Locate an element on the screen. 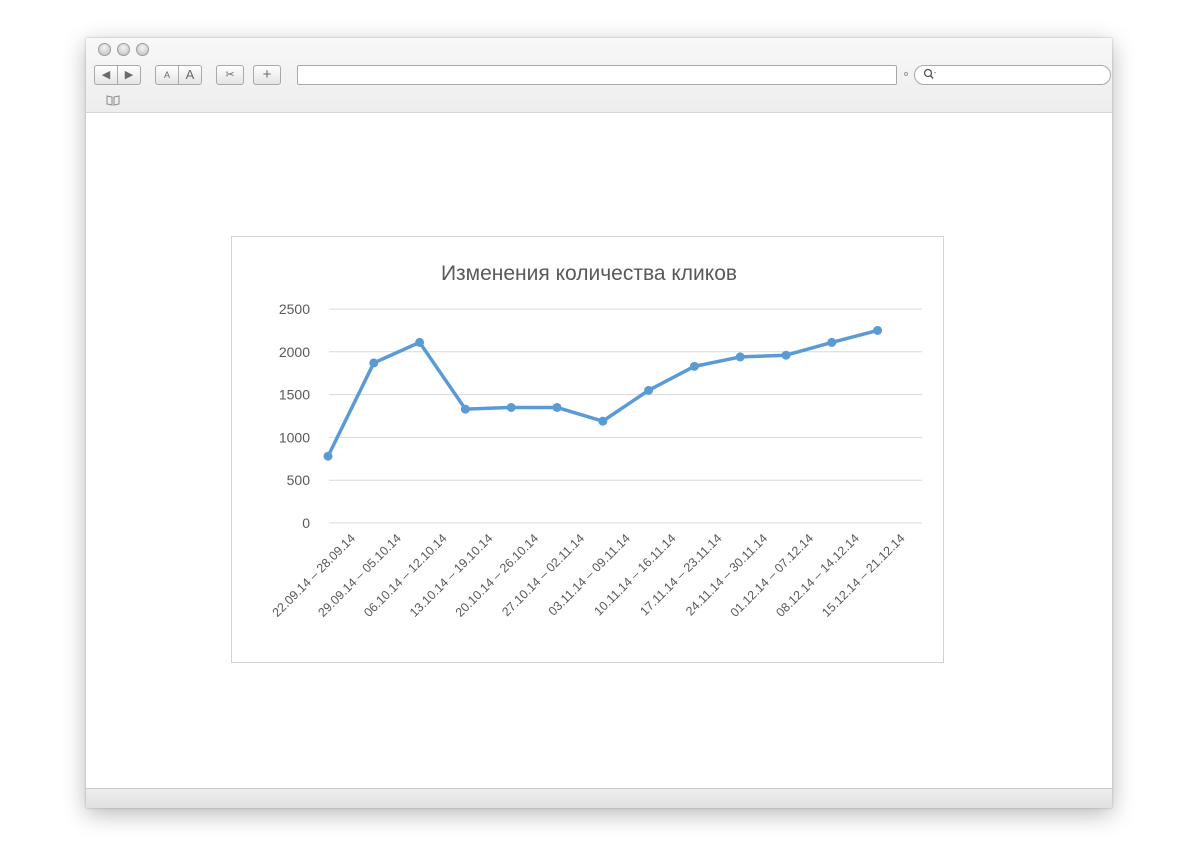 The image size is (1200, 857). y-tick-label: 1500 is located at coordinates (294, 395).